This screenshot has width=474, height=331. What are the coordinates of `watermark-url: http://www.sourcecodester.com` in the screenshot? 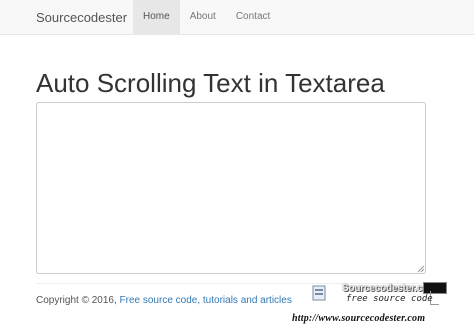 It's located at (359, 318).